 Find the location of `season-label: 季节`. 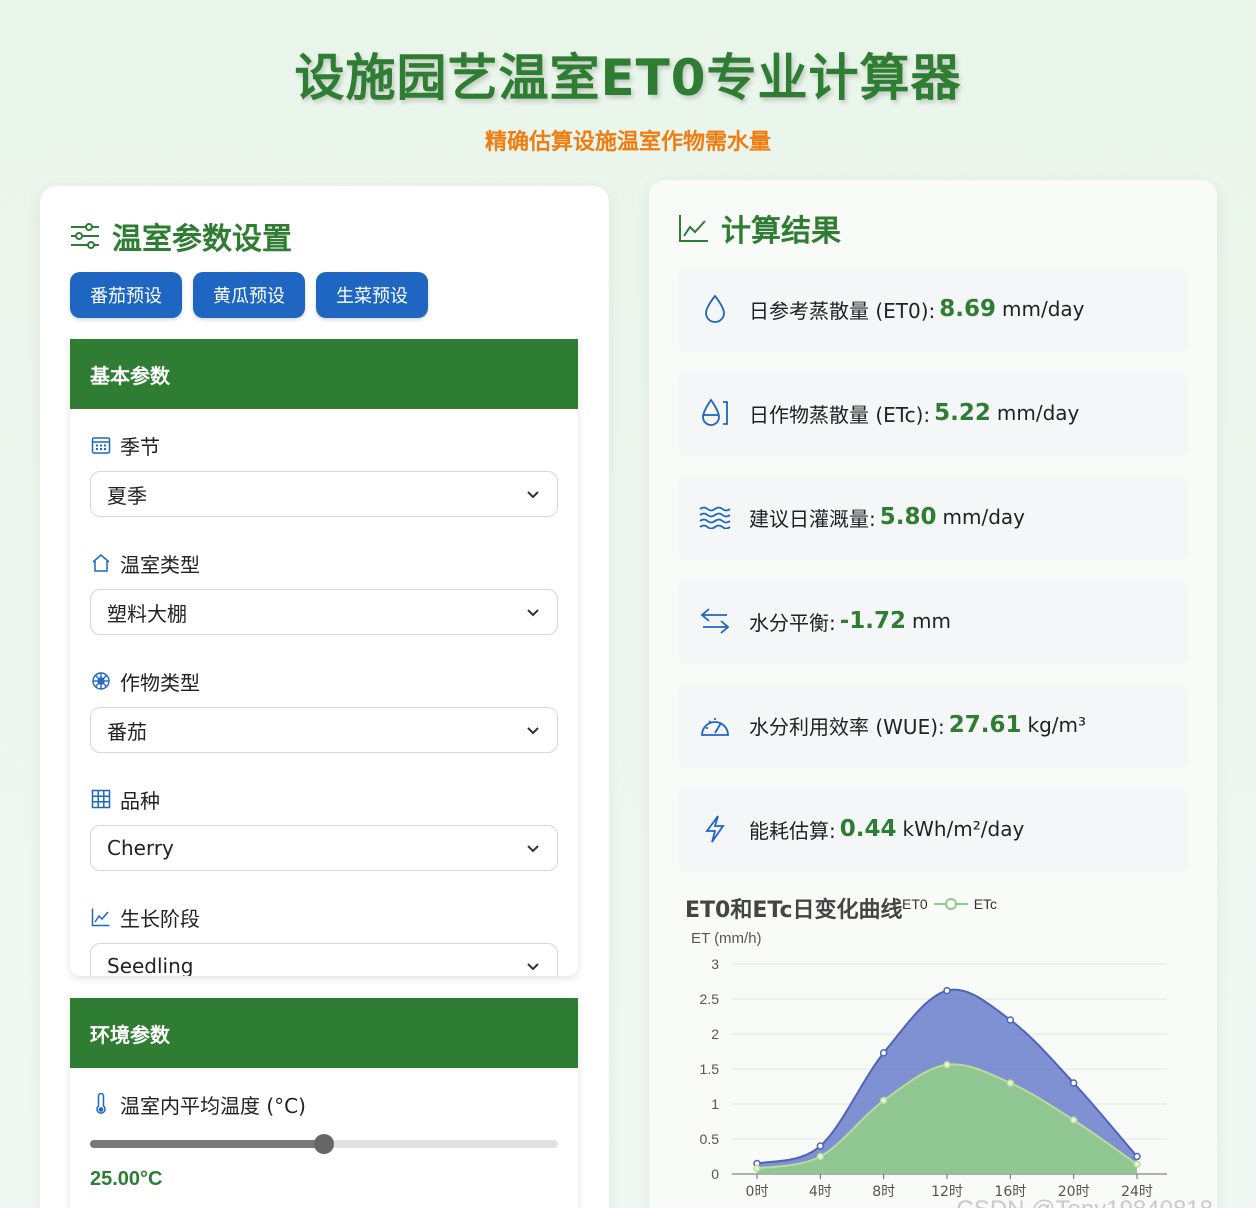

season-label: 季节 is located at coordinates (140, 446).